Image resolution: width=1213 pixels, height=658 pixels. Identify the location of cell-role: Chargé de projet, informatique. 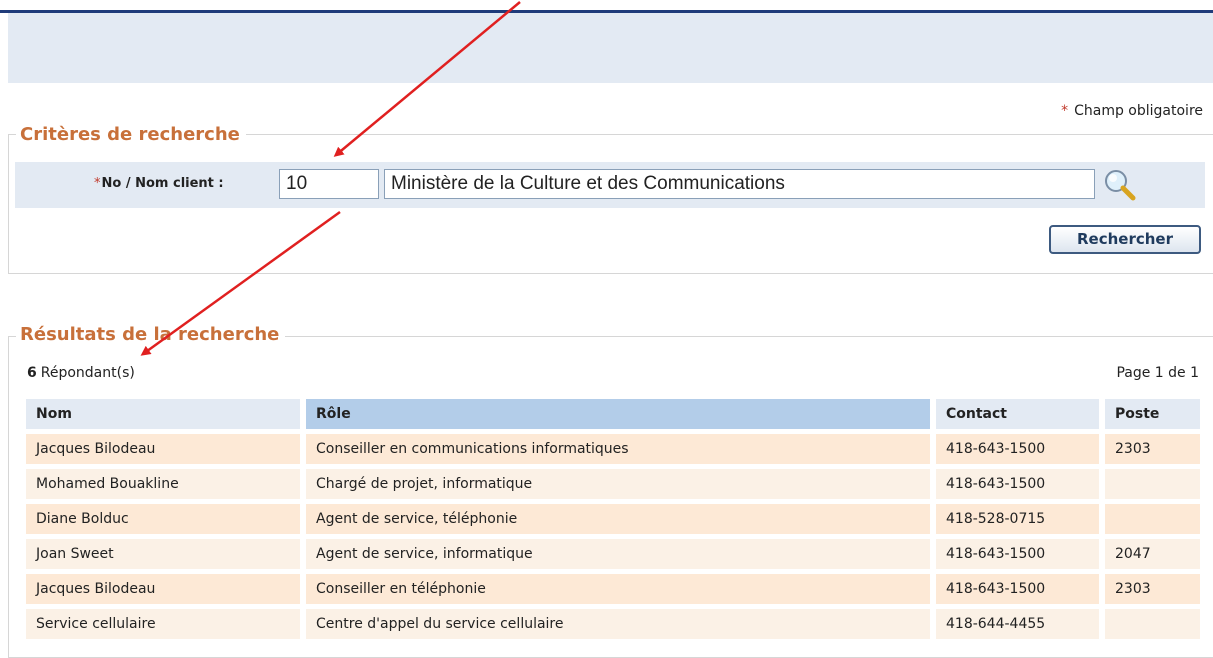
(618, 484).